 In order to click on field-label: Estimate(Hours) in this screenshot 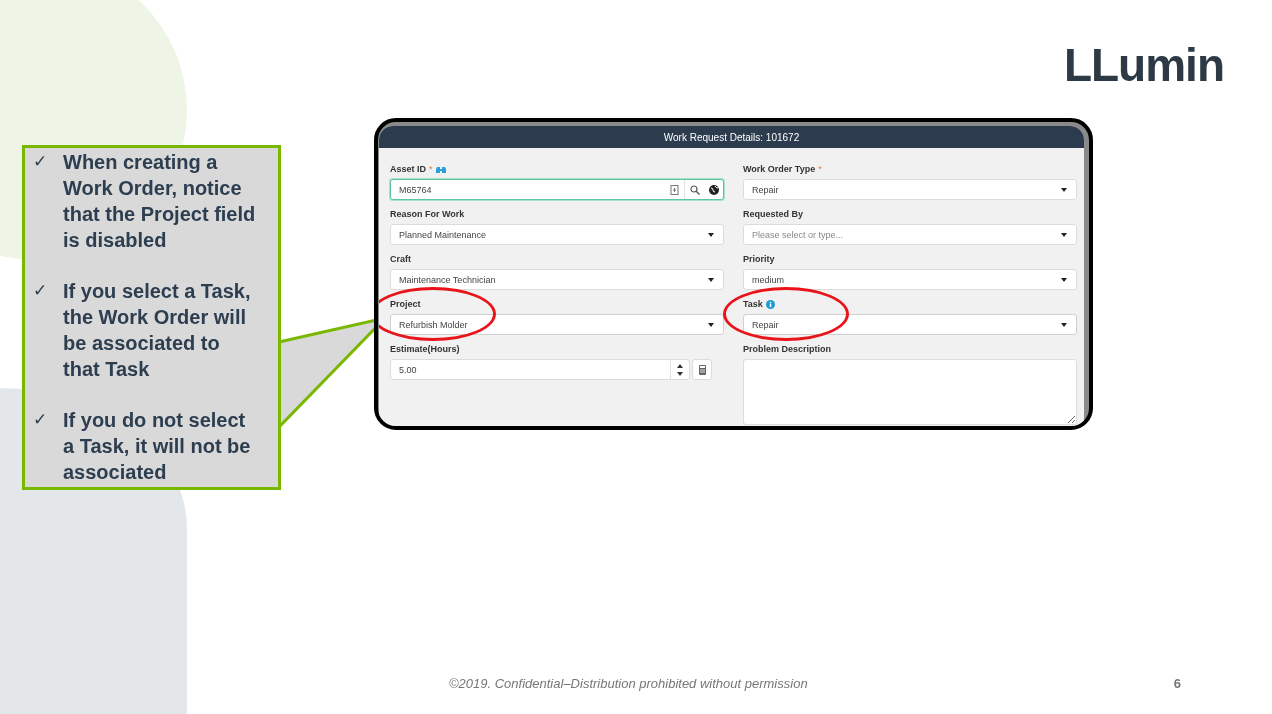, I will do `click(425, 349)`.